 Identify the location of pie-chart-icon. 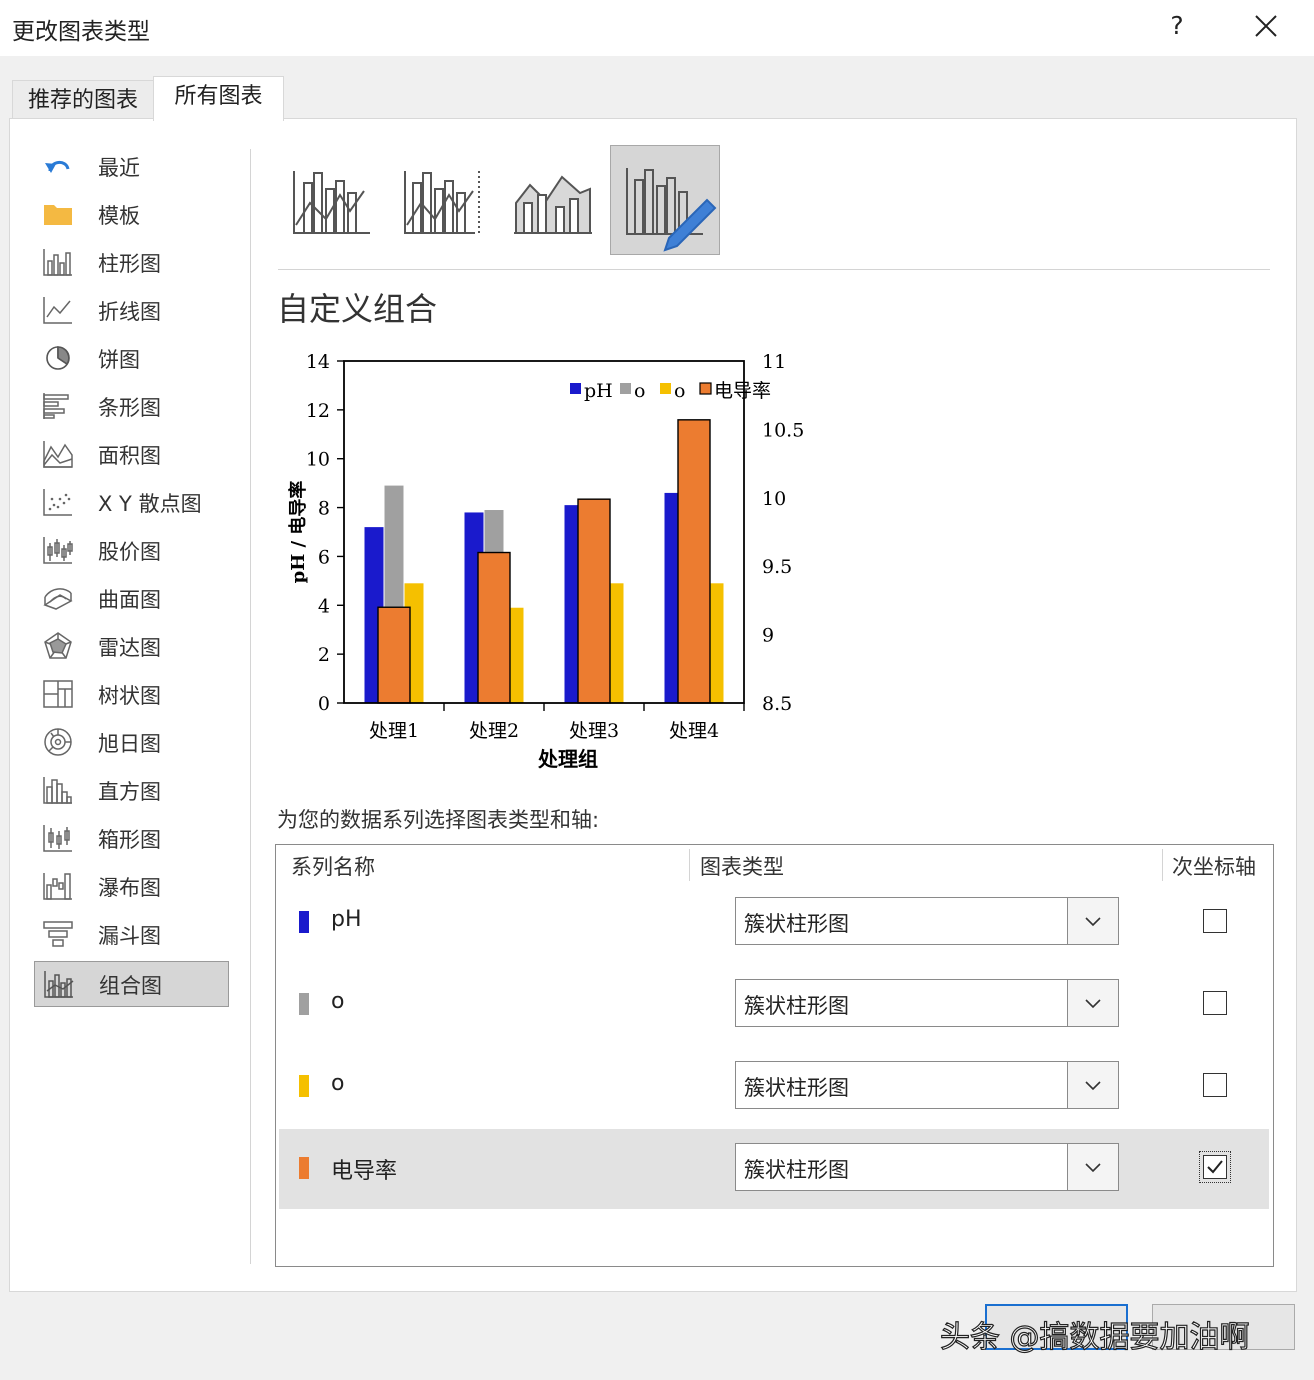
(58, 358).